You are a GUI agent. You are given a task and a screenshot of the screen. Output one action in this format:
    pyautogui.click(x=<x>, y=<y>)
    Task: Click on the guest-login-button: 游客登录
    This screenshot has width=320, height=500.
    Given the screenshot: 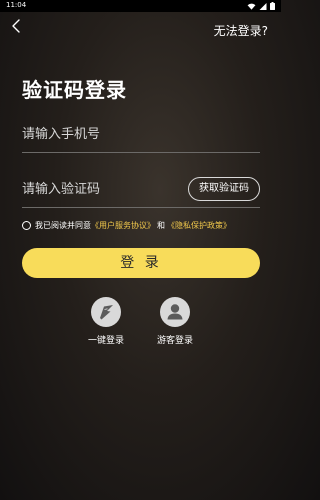 What is the action you would take?
    pyautogui.click(x=175, y=321)
    